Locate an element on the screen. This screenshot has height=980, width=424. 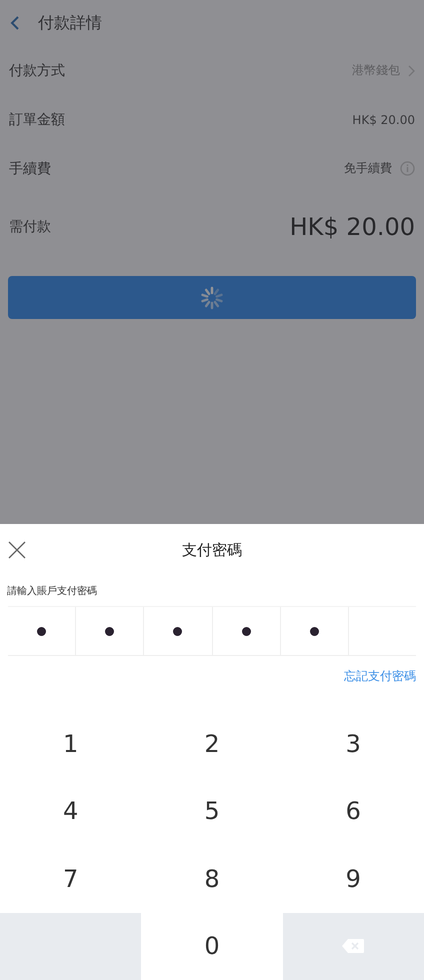
row-label: 手續費 is located at coordinates (30, 169).